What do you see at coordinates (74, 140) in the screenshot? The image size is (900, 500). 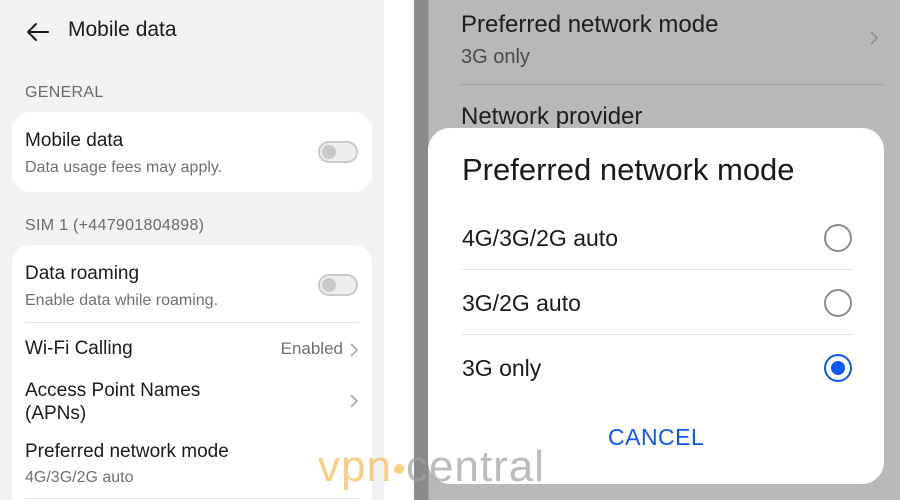 I see `mobile-data-title: Mobile data` at bounding box center [74, 140].